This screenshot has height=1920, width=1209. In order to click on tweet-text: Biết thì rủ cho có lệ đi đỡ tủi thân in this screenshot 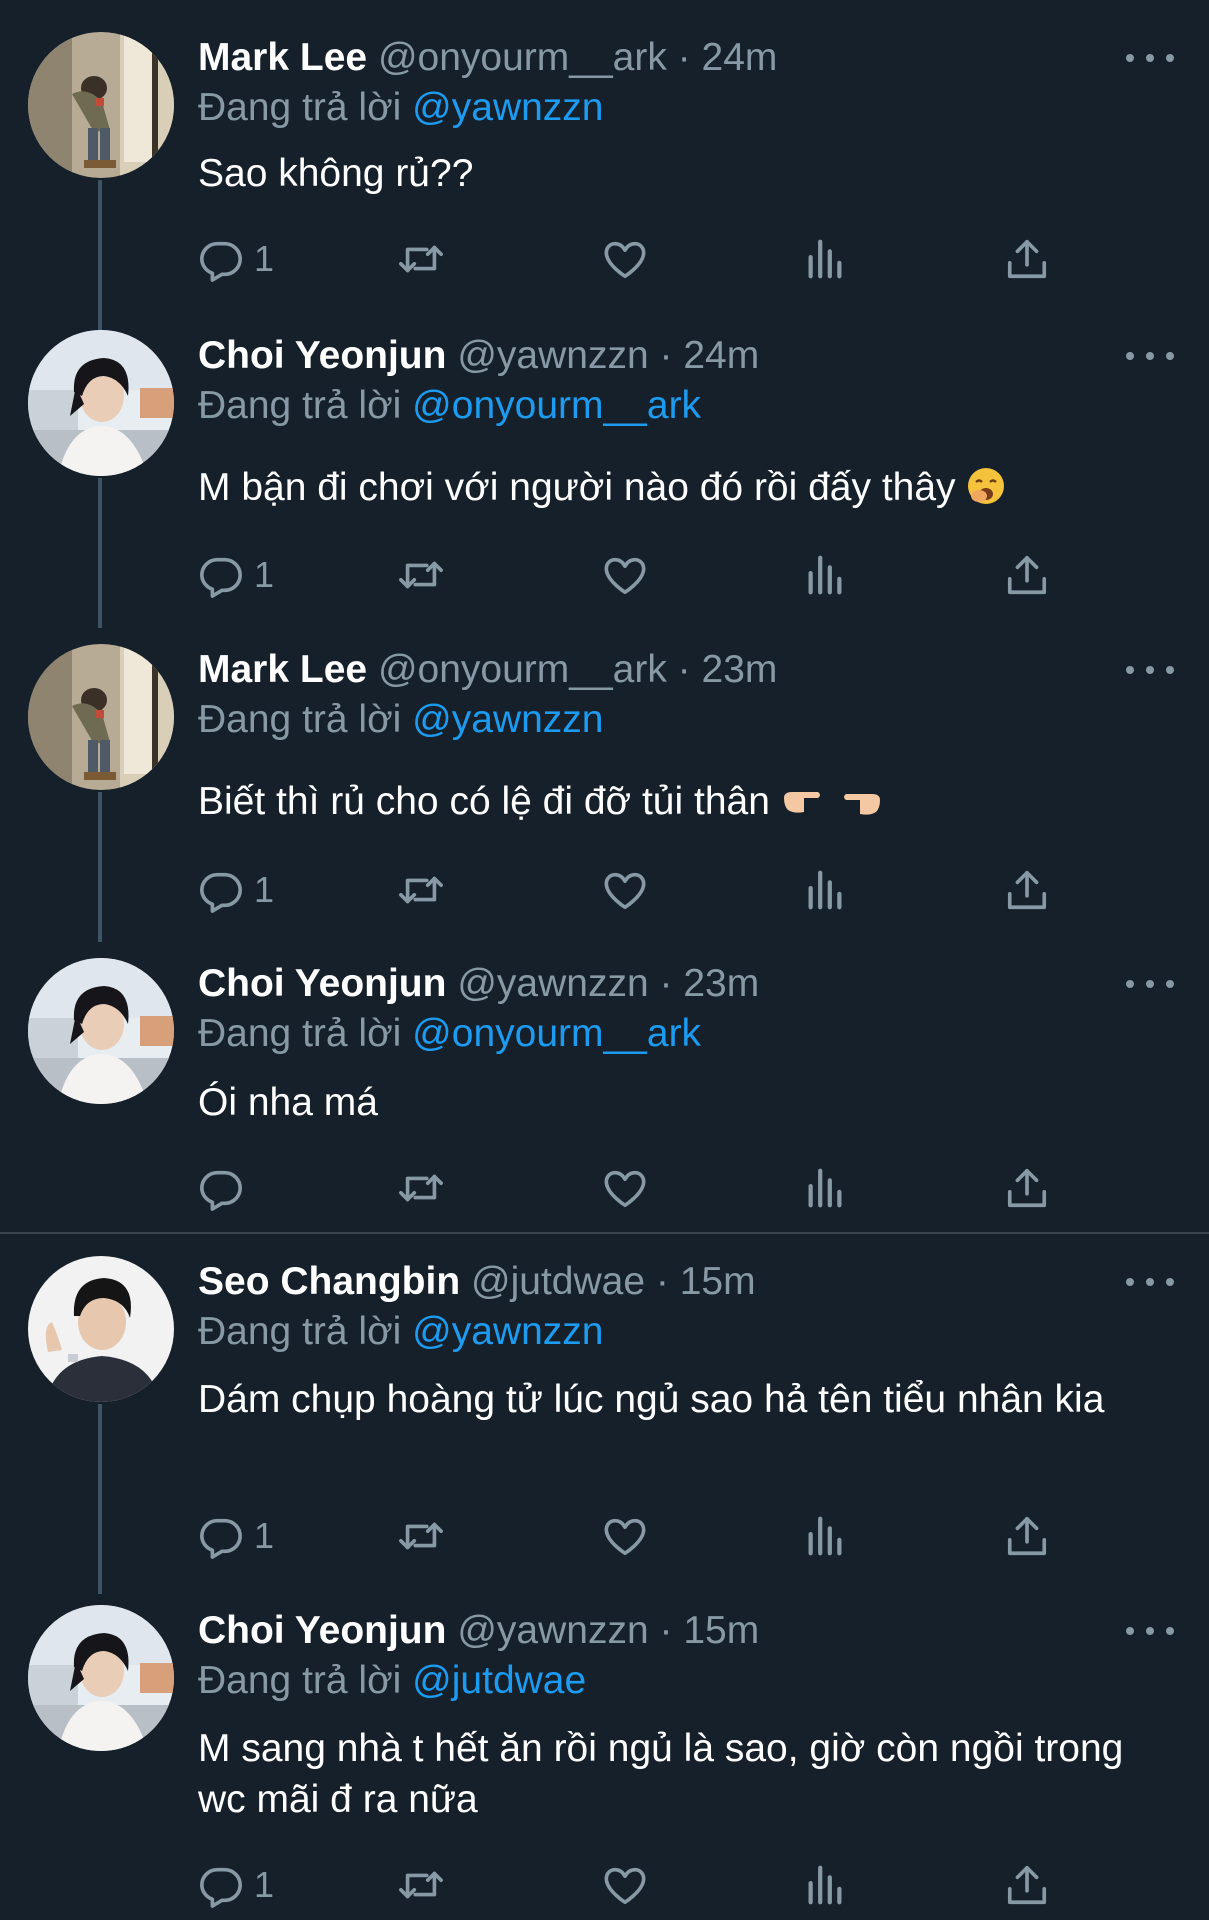, I will do `click(678, 801)`.